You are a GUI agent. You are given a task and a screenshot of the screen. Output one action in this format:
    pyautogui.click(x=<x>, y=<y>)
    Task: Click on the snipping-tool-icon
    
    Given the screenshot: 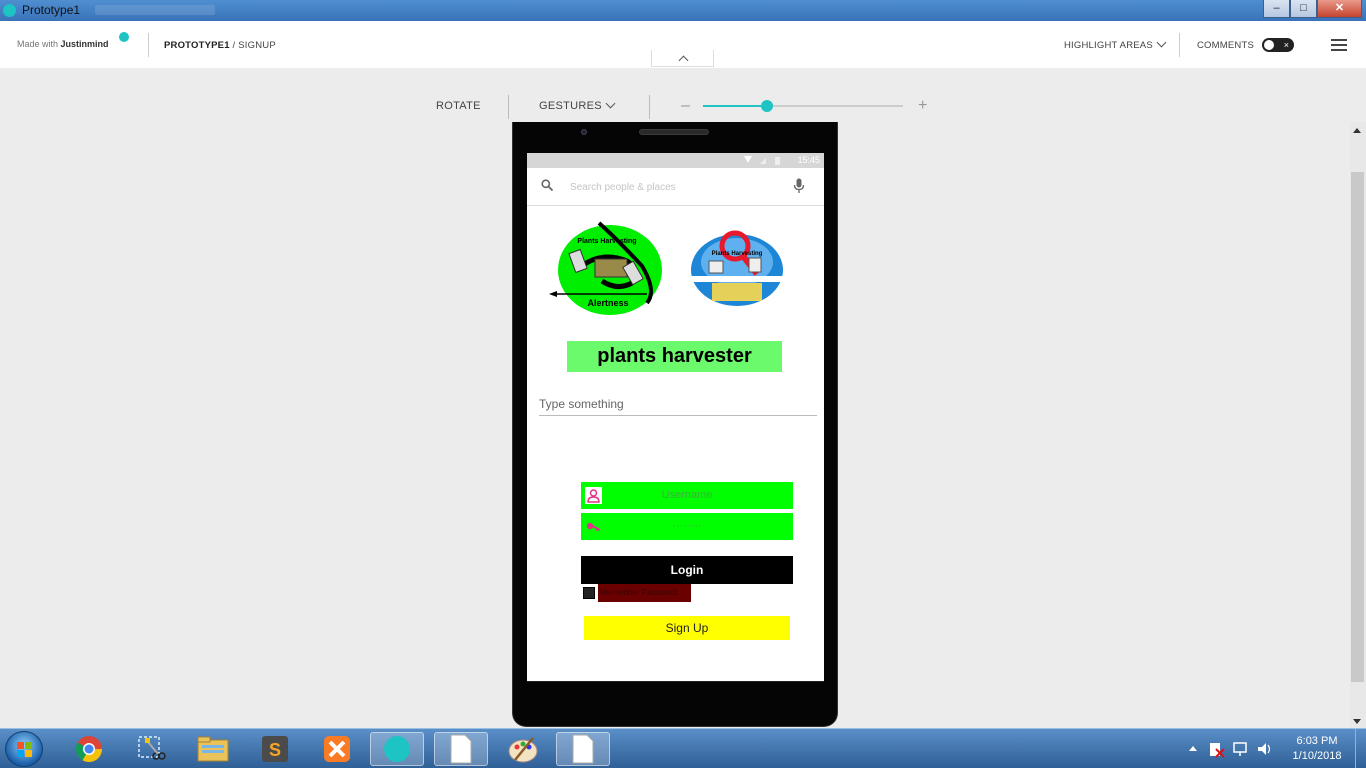 What is the action you would take?
    pyautogui.click(x=151, y=749)
    